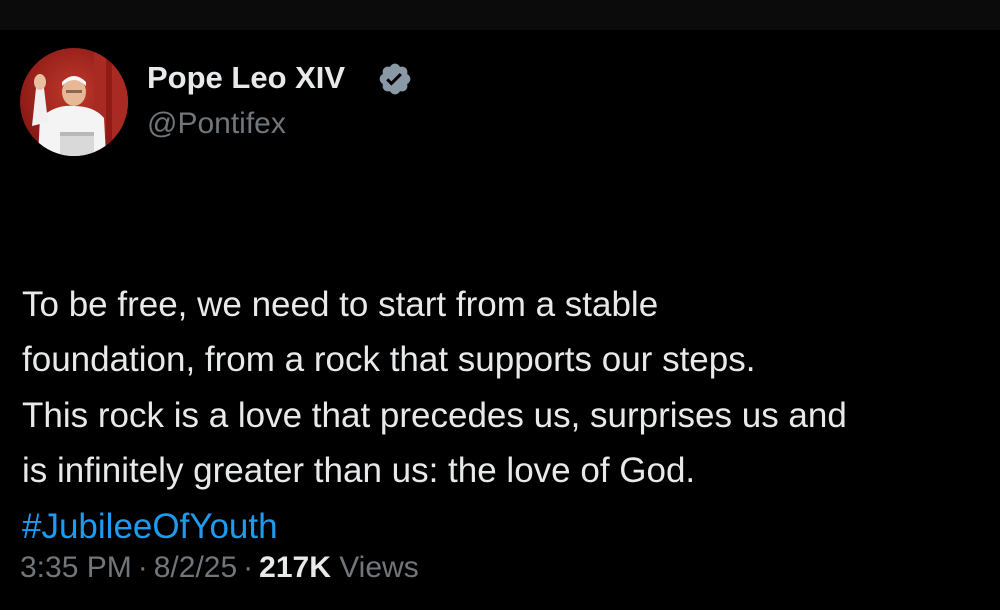 This screenshot has height=610, width=1000. What do you see at coordinates (76, 567) in the screenshot?
I see `tweet-time: 3:35 PM` at bounding box center [76, 567].